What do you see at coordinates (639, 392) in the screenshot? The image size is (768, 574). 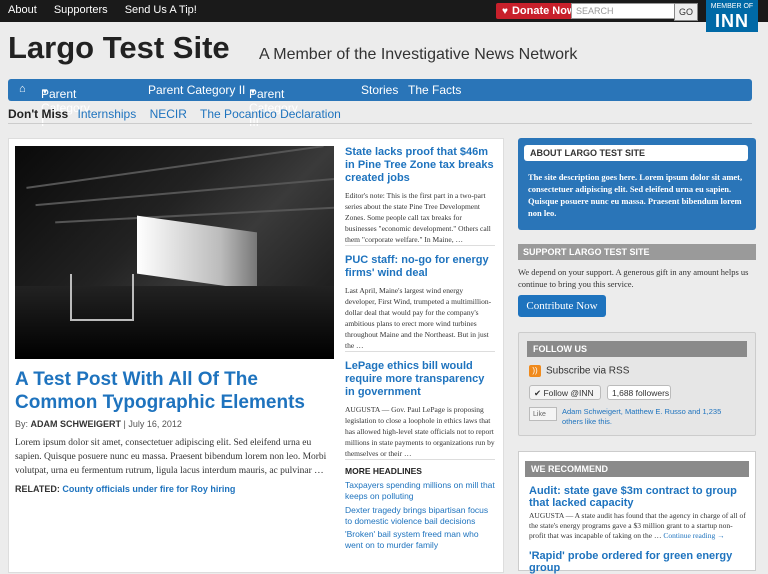 I see `twitter-follower-count: 1,688 followers` at bounding box center [639, 392].